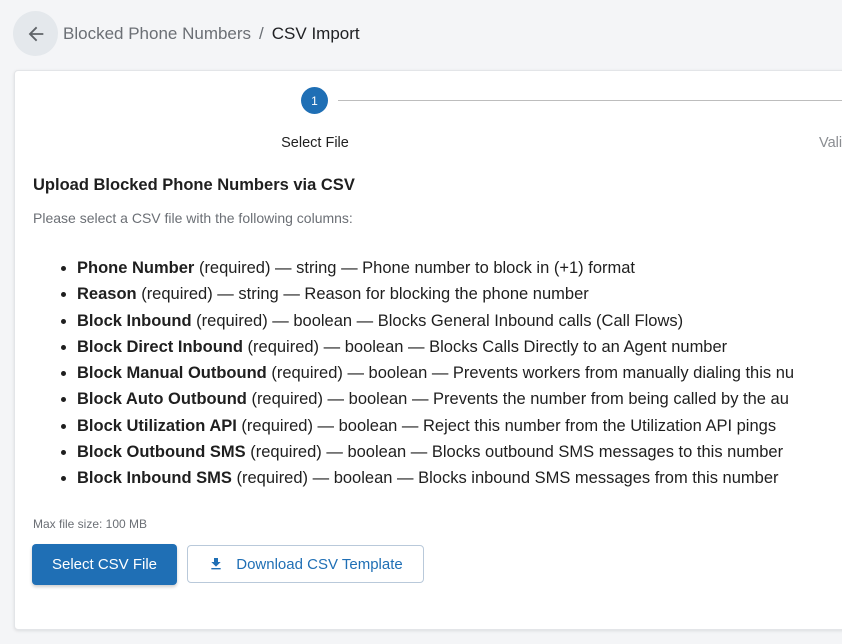 The width and height of the screenshot is (842, 644). I want to click on breadcrumb-parent-link: Blocked Phone Numbers, so click(157, 33).